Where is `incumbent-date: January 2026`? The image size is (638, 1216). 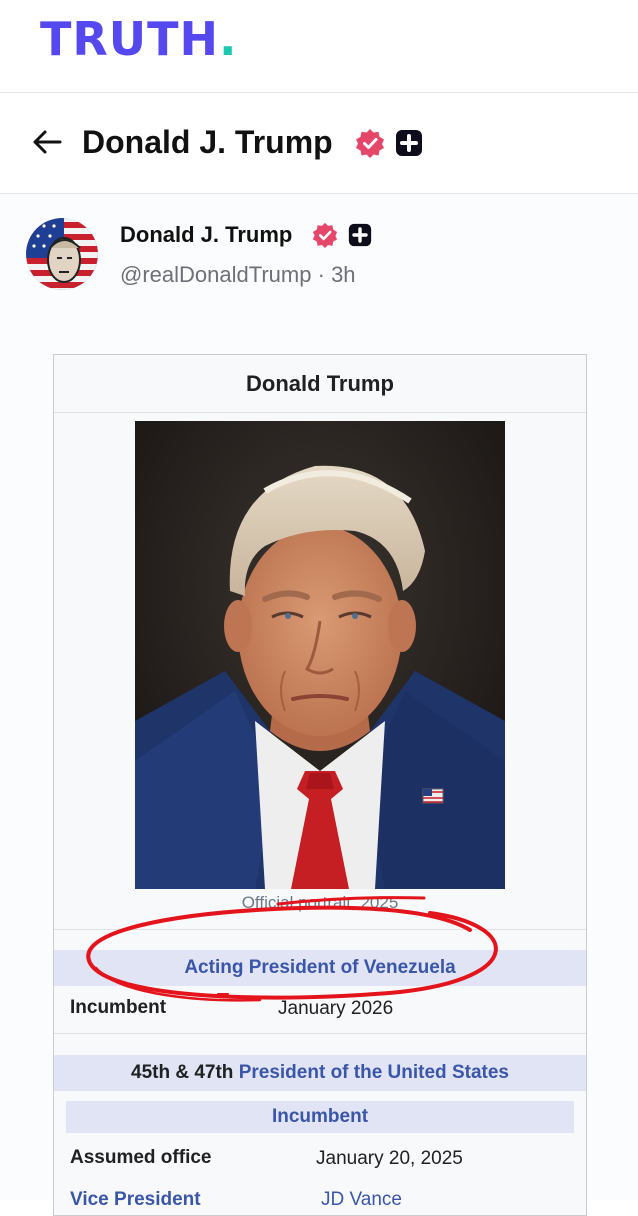
incumbent-date: January 2026 is located at coordinates (336, 1008).